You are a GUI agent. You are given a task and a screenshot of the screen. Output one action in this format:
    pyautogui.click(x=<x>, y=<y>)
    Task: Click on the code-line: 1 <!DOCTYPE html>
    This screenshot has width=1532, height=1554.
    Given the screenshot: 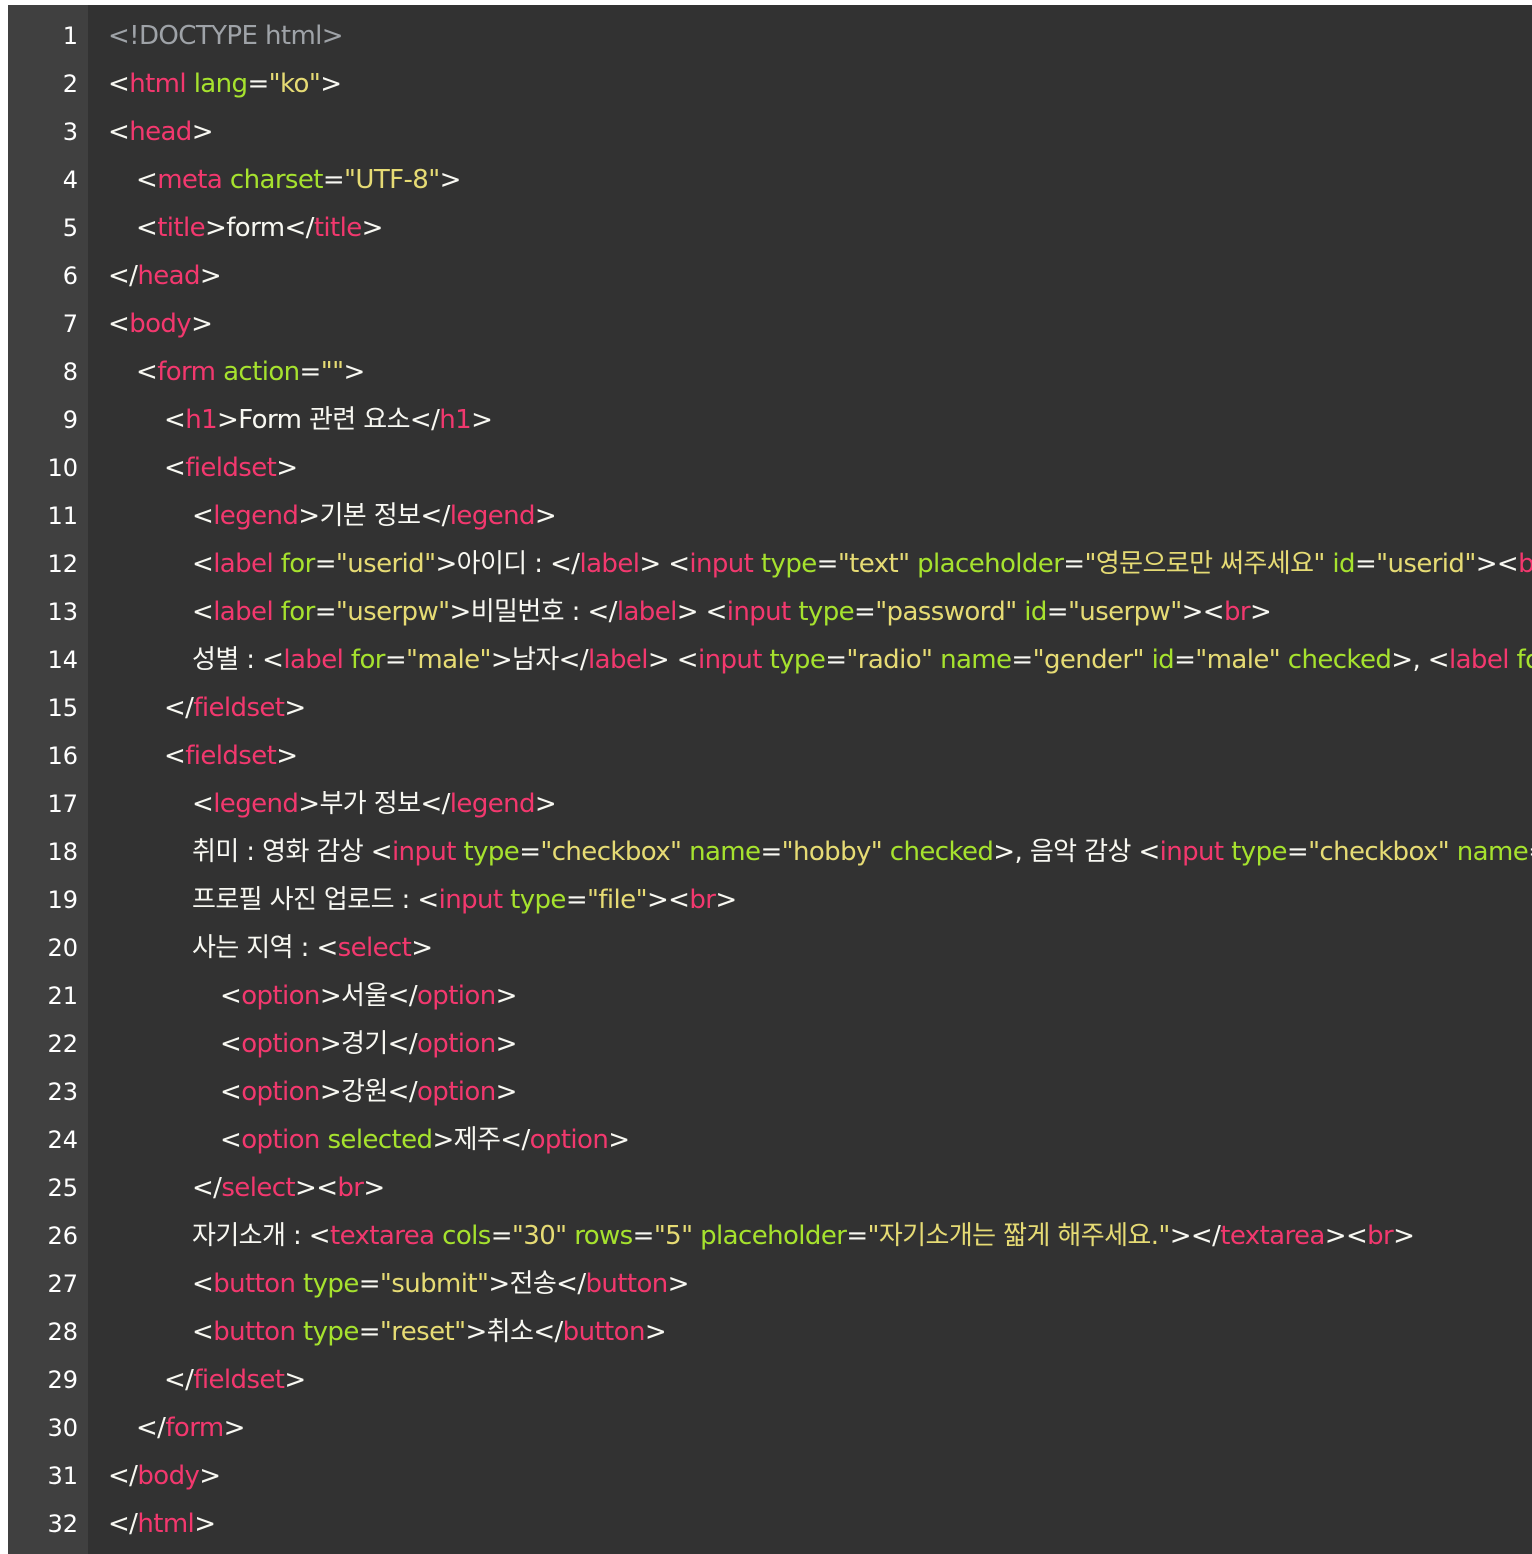 What is the action you would take?
    pyautogui.click(x=770, y=36)
    